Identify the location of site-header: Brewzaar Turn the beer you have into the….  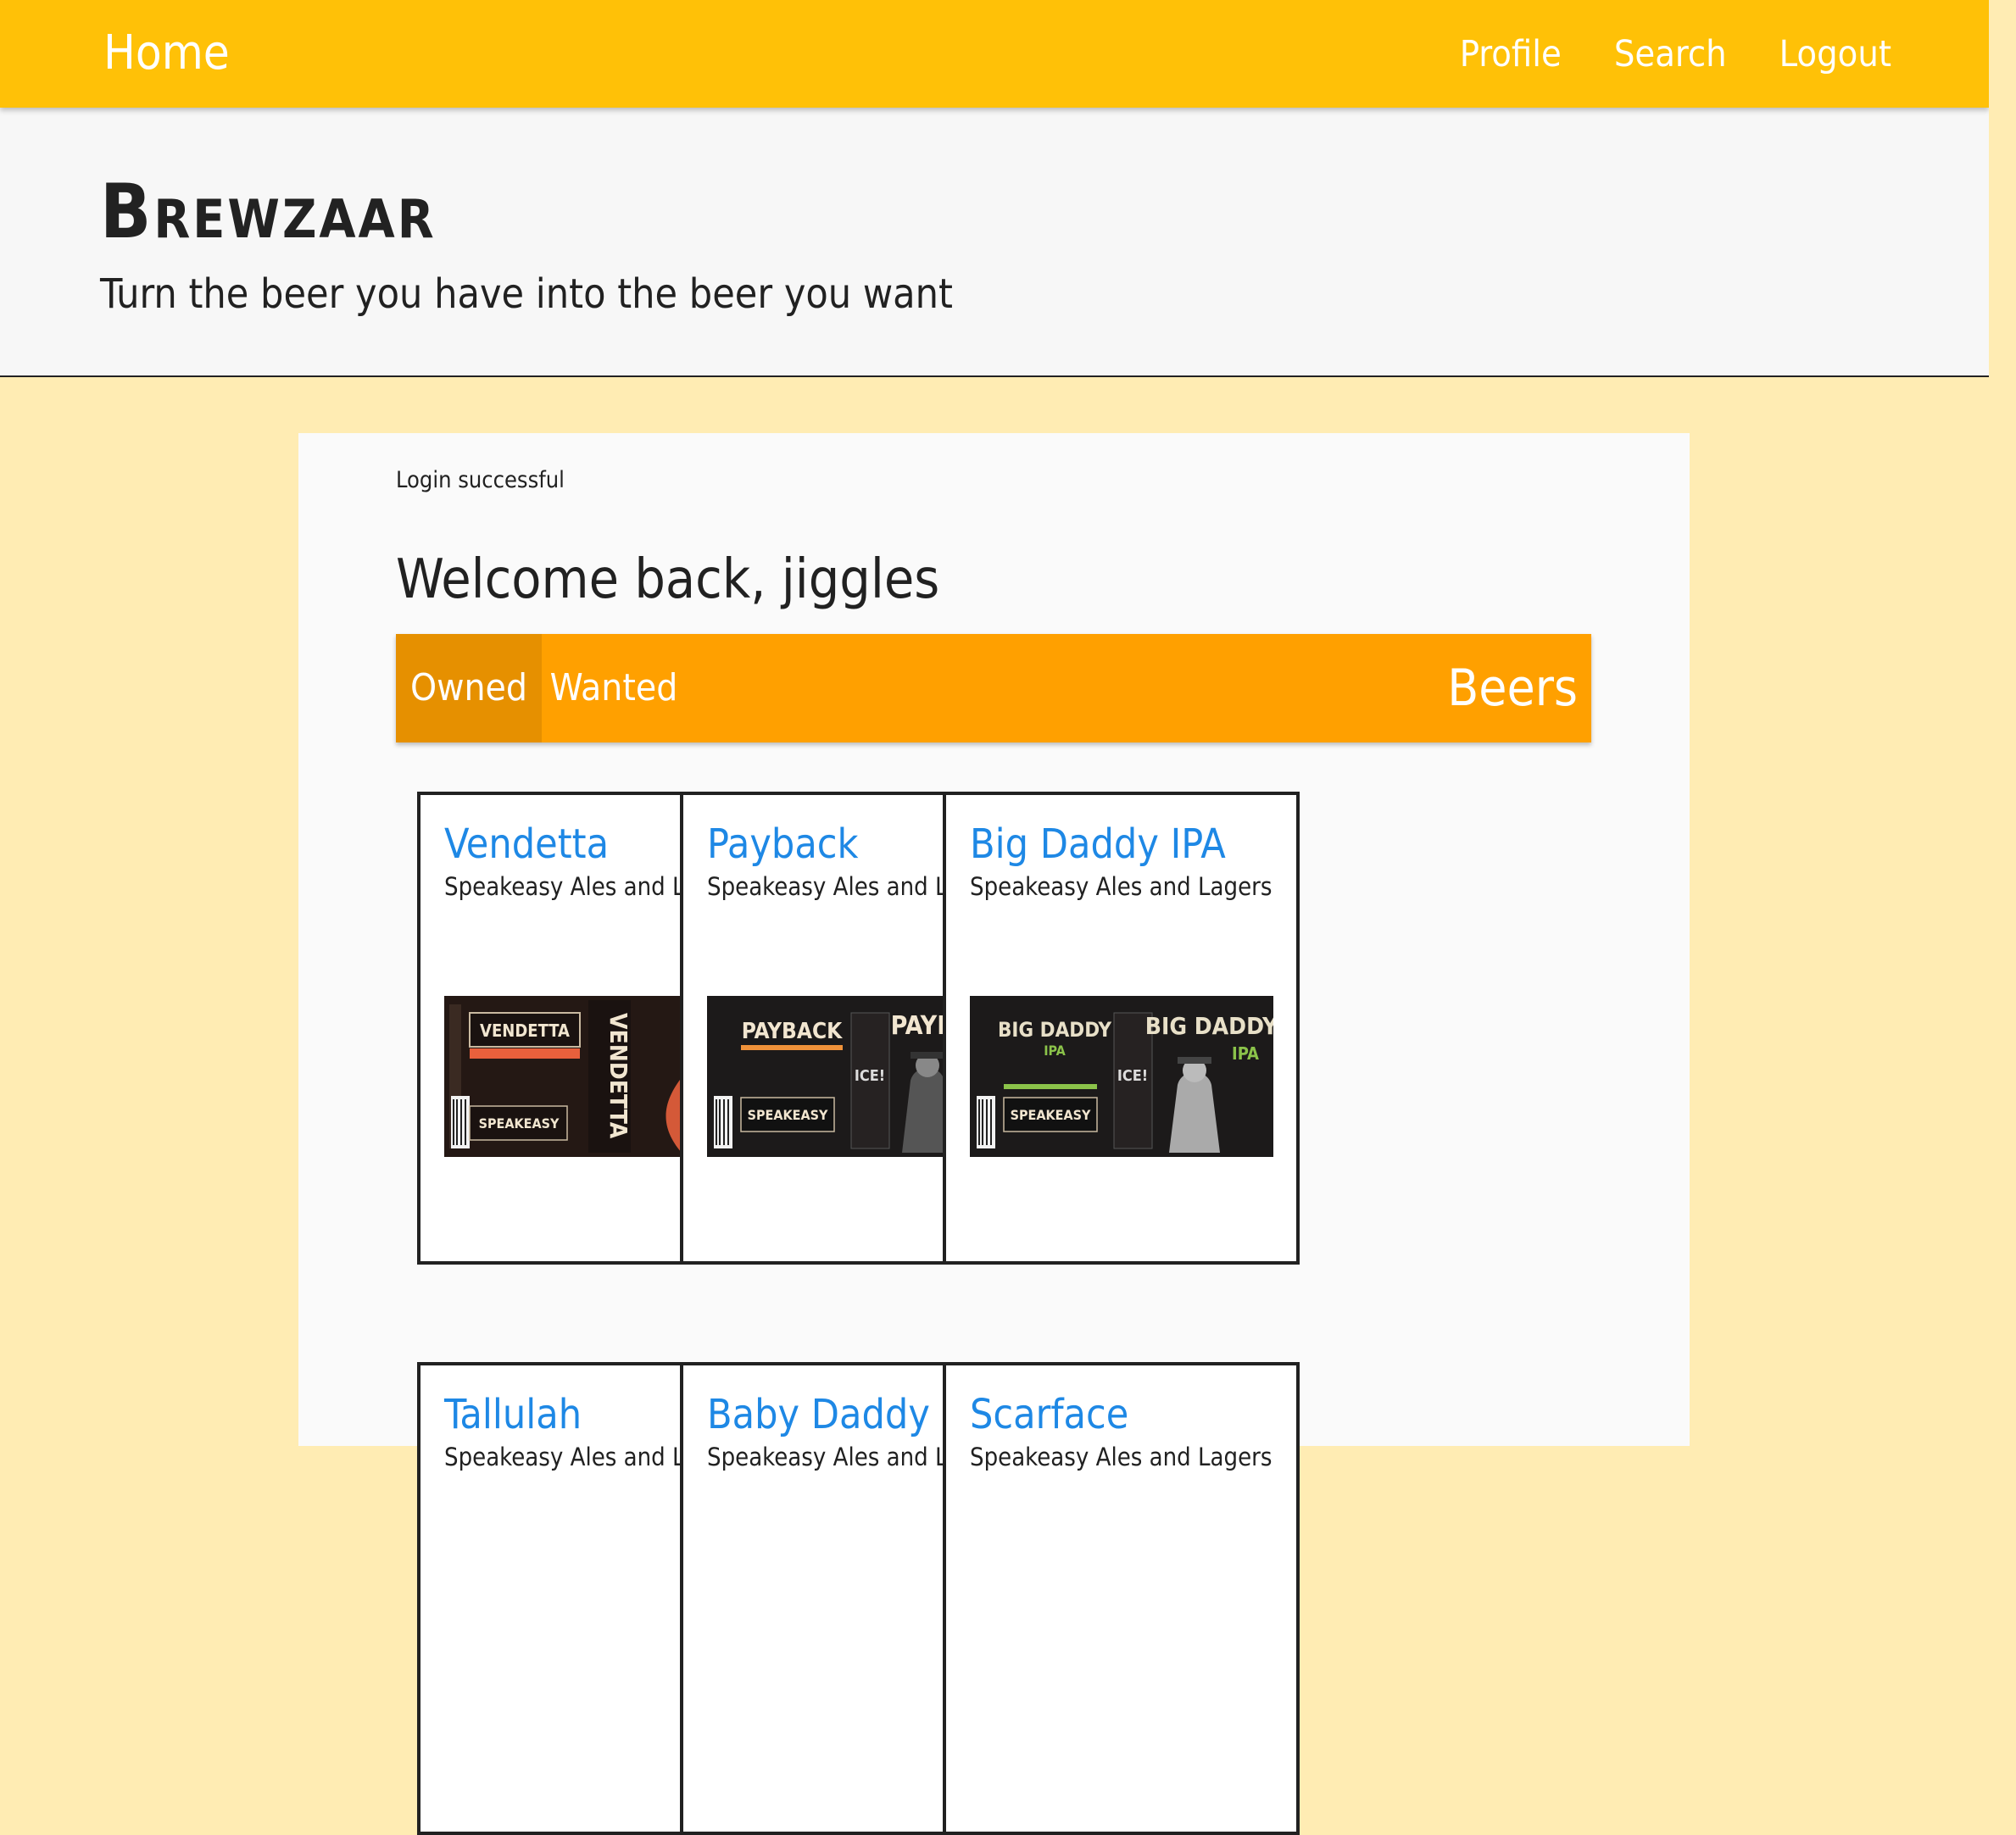
(994, 243).